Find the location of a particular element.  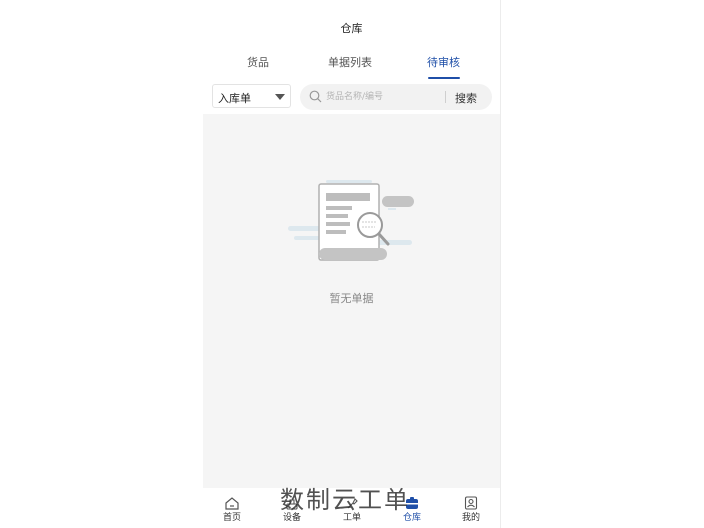

tabbar-item-profile: 我的 is located at coordinates (471, 509).